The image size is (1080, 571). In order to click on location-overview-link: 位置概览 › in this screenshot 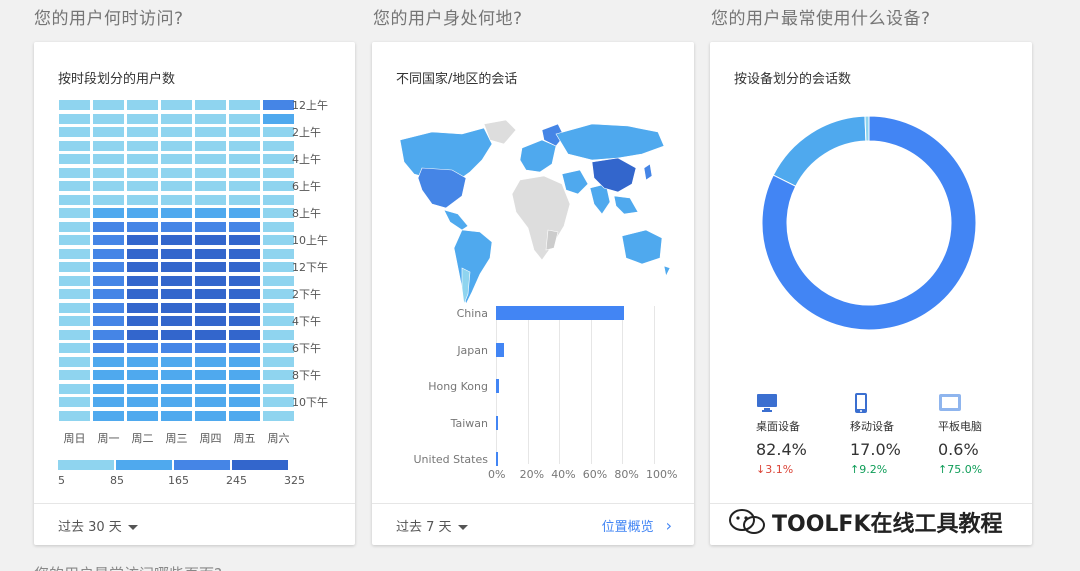, I will do `click(637, 525)`.